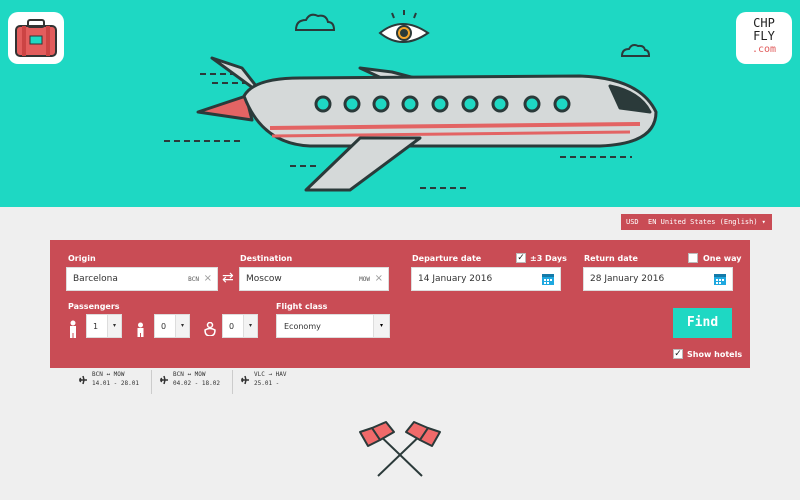  What do you see at coordinates (240, 326) in the screenshot?
I see `infants-stepper: 0 ▾` at bounding box center [240, 326].